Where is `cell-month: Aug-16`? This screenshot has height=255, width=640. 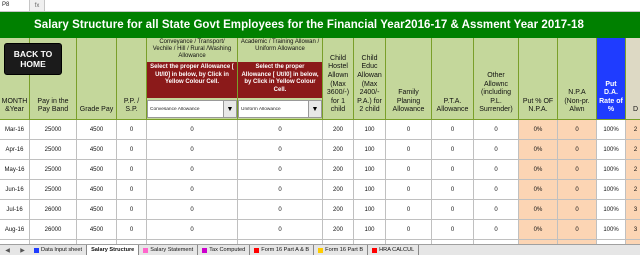 cell-month: Aug-16 is located at coordinates (15, 230).